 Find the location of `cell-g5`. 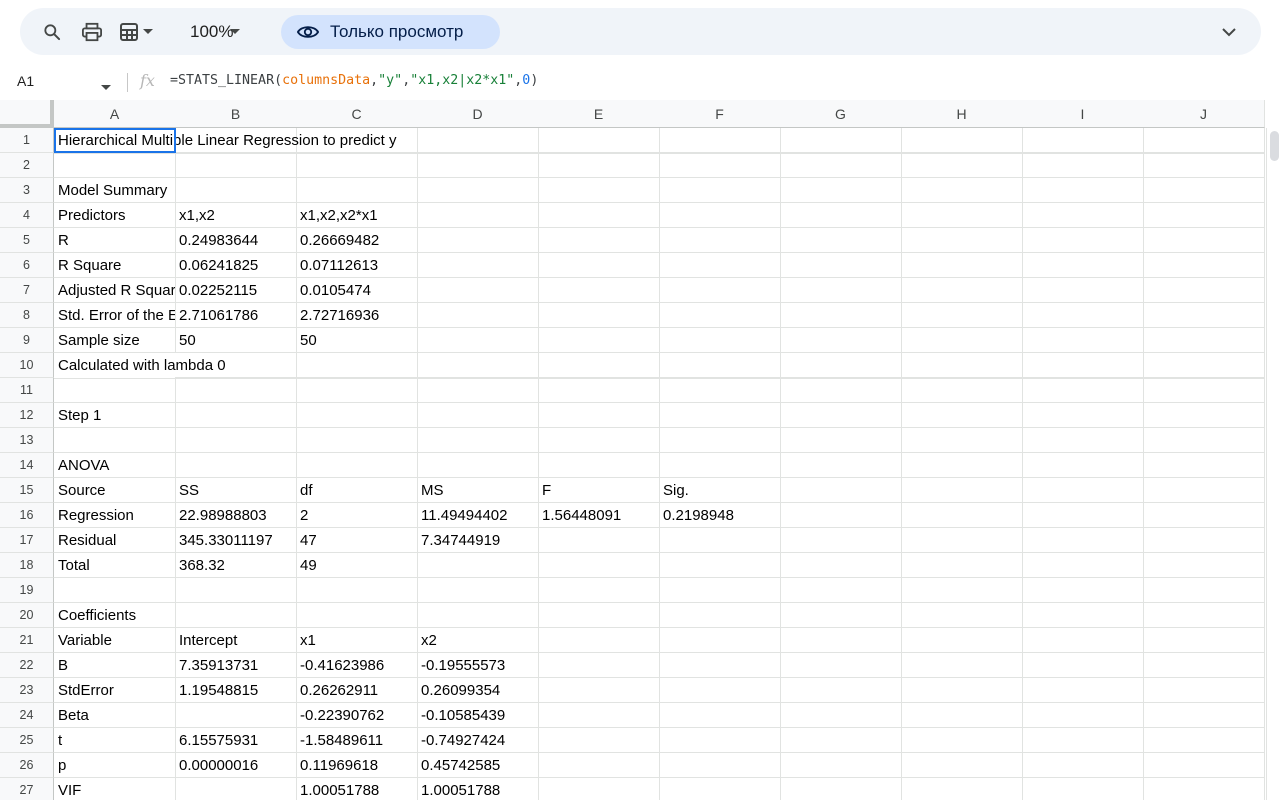

cell-g5 is located at coordinates (841, 240).